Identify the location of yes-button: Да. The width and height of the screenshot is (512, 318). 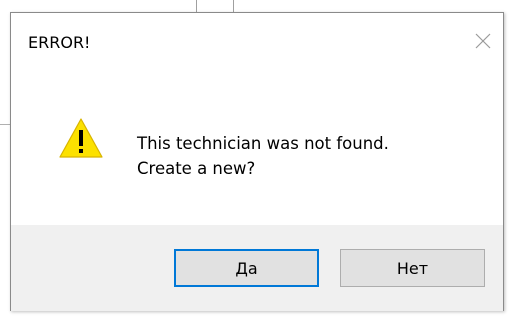
(246, 268).